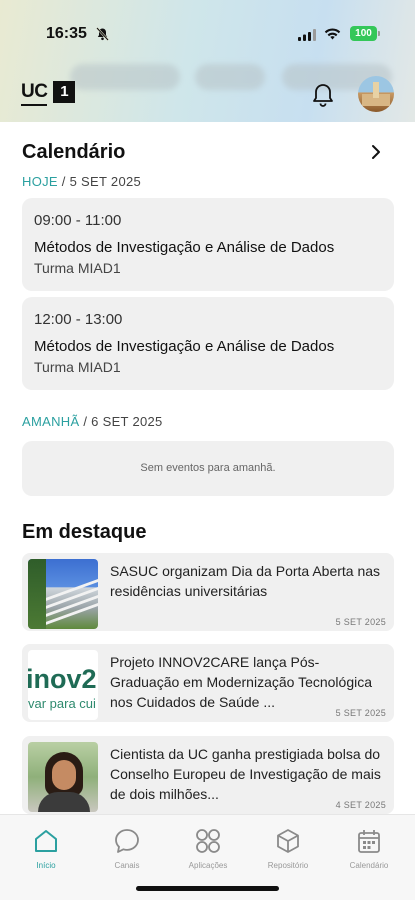 The width and height of the screenshot is (415, 900). What do you see at coordinates (369, 865) in the screenshot?
I see `tab-label: Calendário` at bounding box center [369, 865].